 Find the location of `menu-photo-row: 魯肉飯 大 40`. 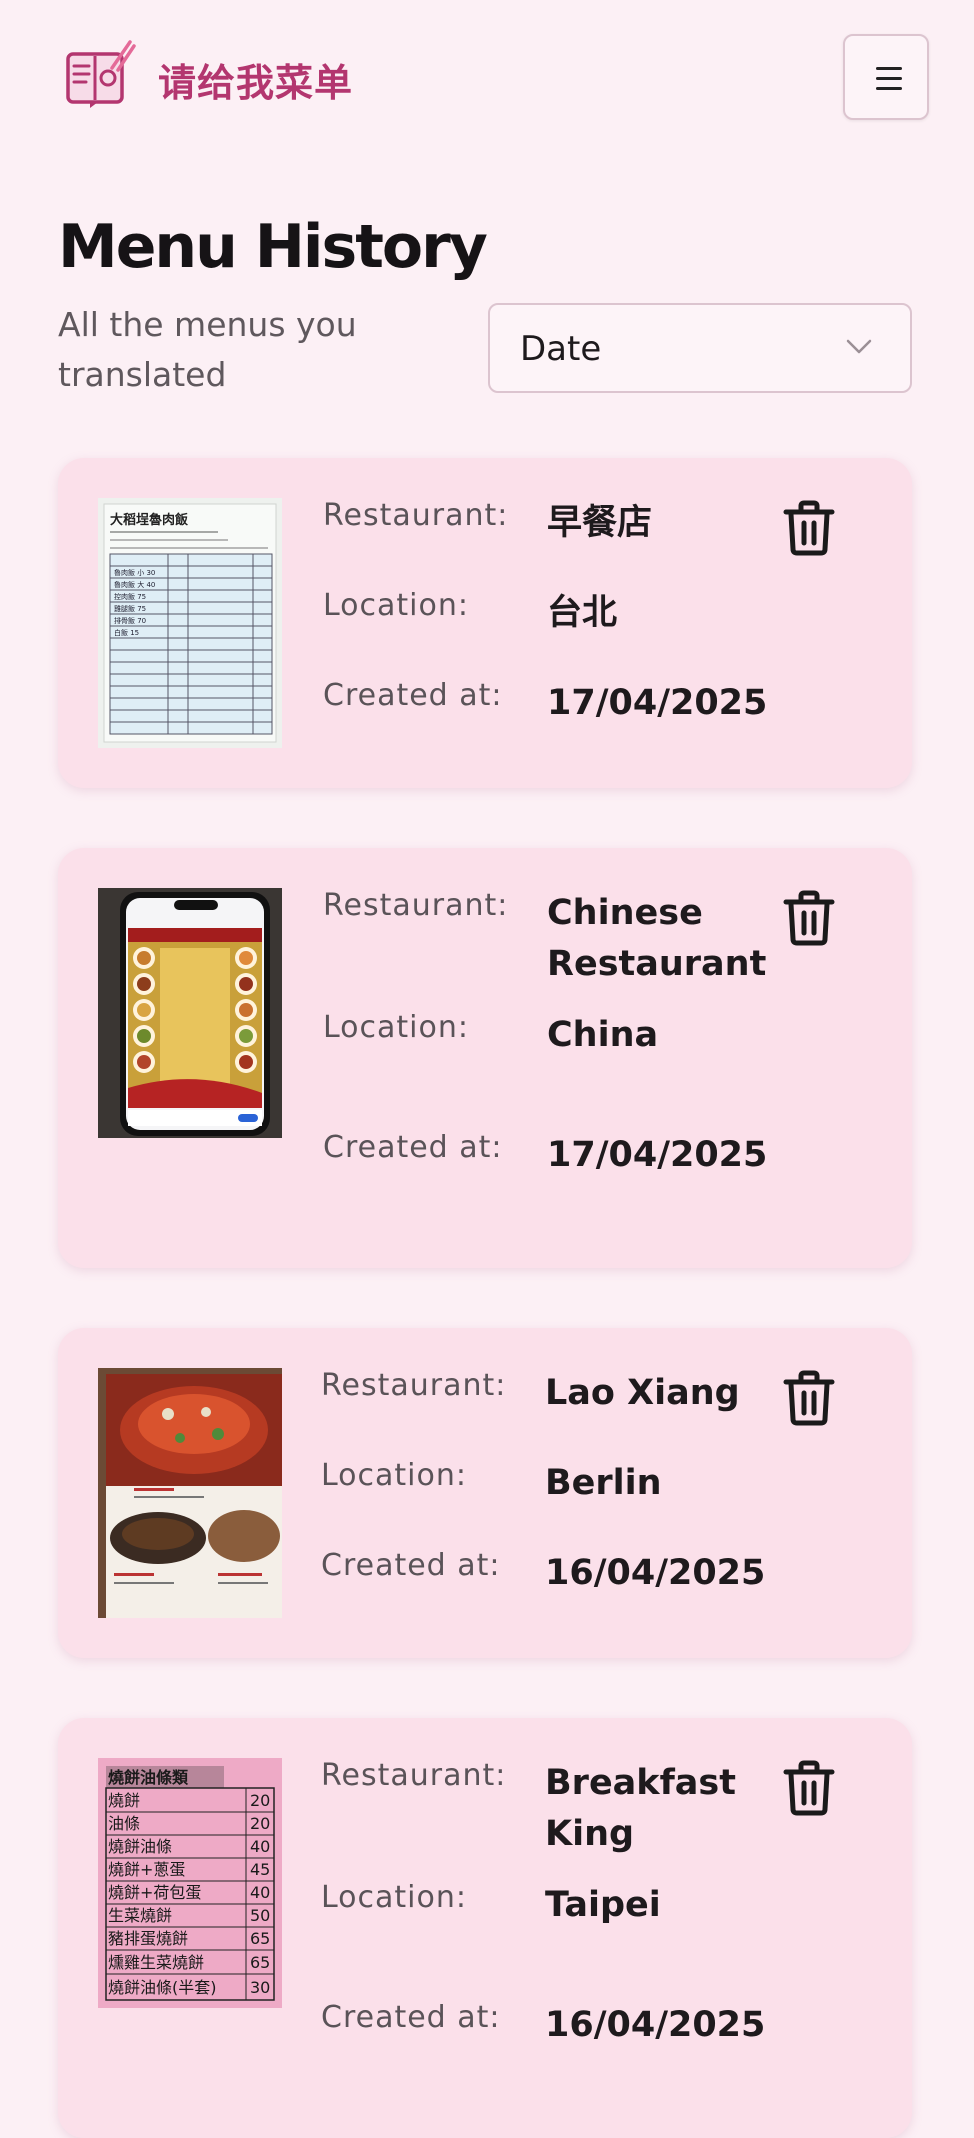

menu-photo-row: 魯肉飯 大 40 is located at coordinates (134, 584).